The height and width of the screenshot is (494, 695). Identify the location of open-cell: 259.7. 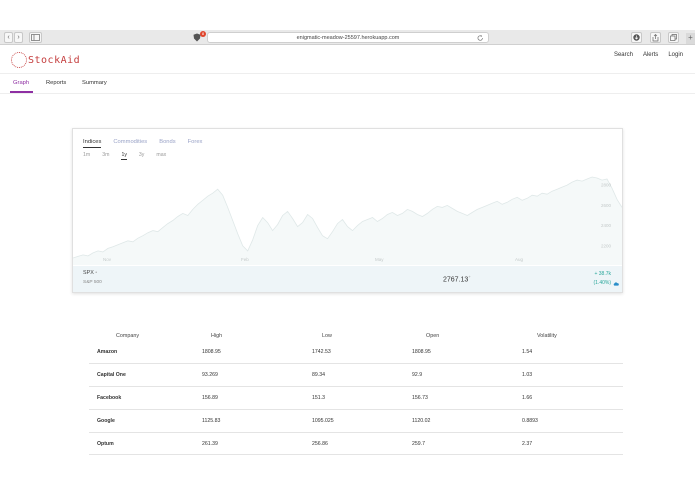
(454, 444).